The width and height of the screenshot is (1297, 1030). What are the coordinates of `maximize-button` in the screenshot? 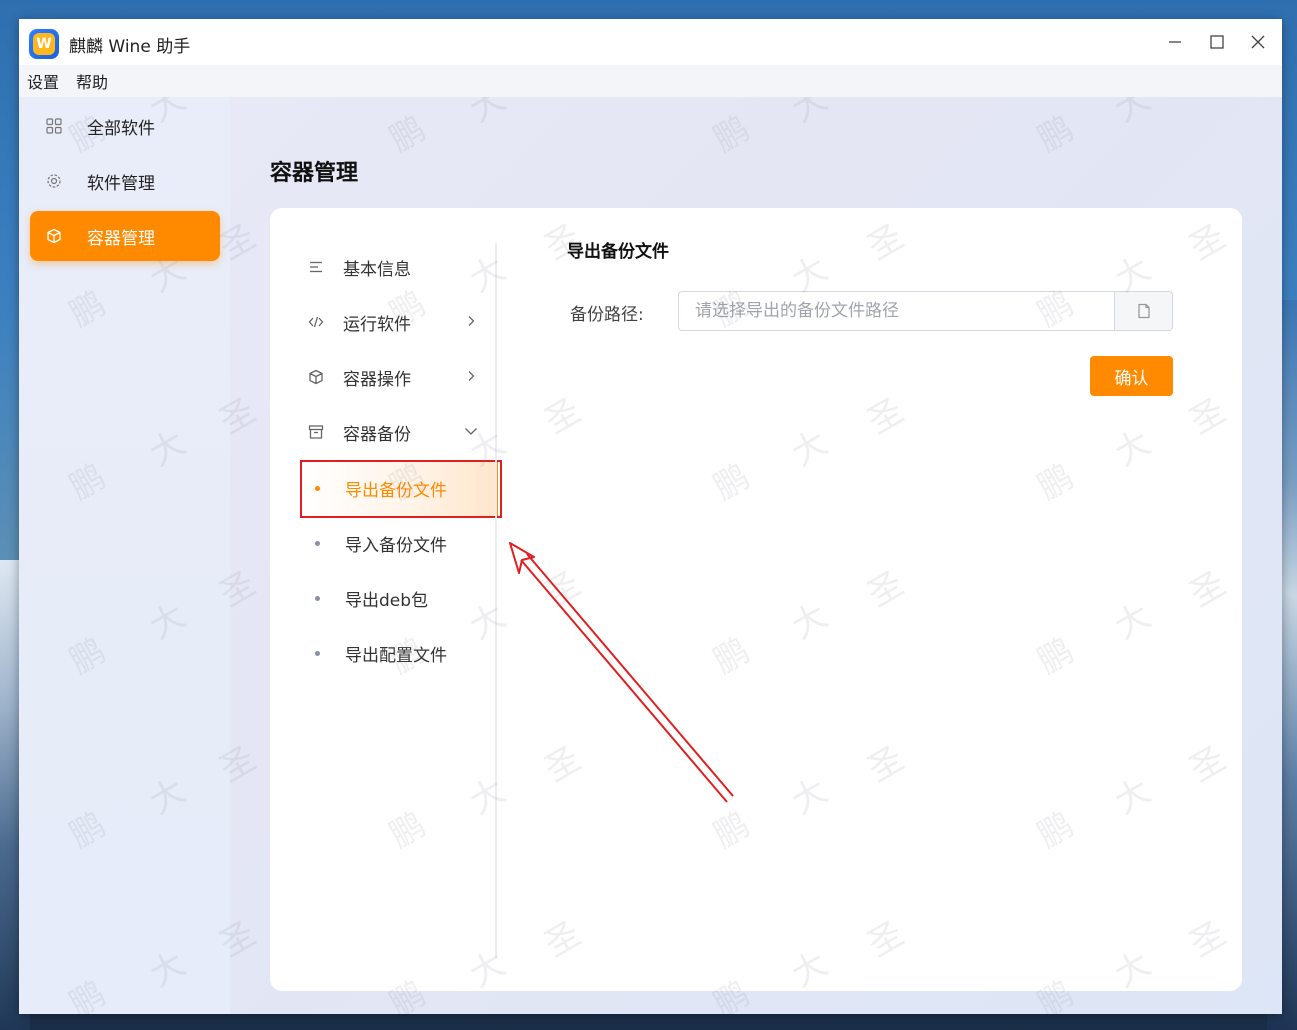 It's located at (1217, 42).